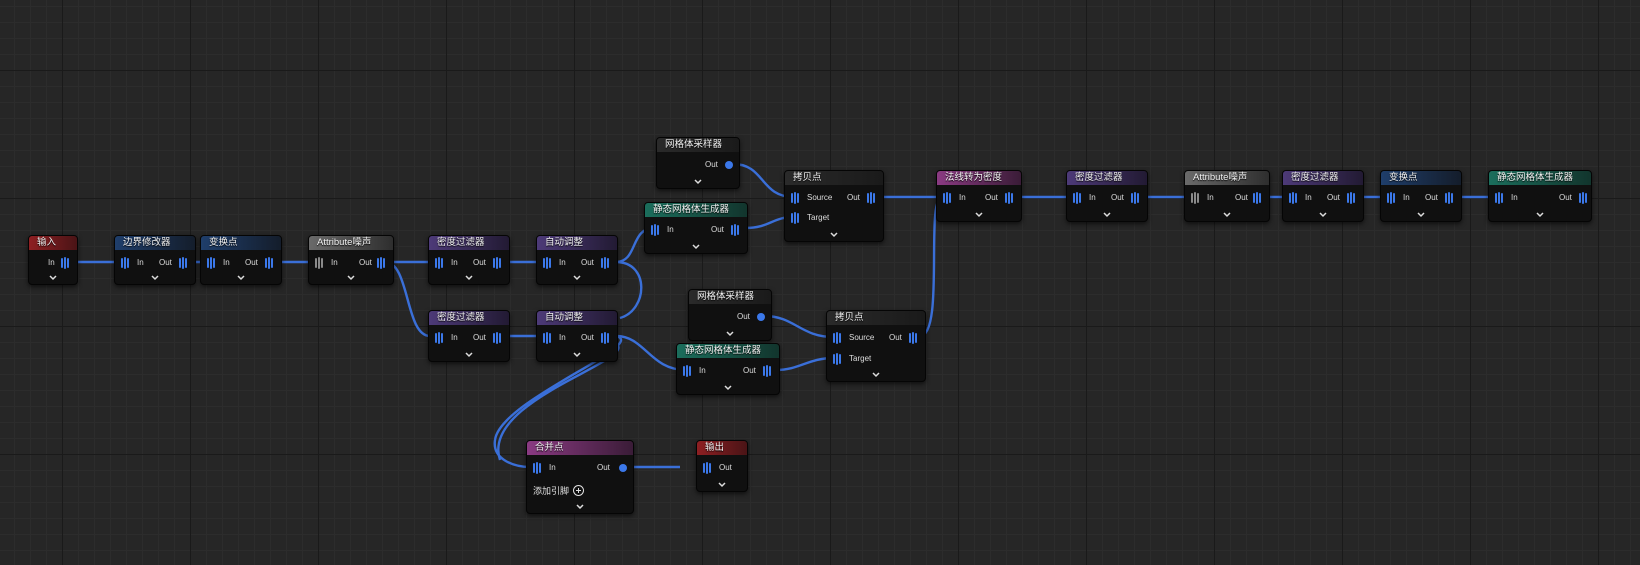  What do you see at coordinates (722, 448) in the screenshot?
I see `node-title: 输出` at bounding box center [722, 448].